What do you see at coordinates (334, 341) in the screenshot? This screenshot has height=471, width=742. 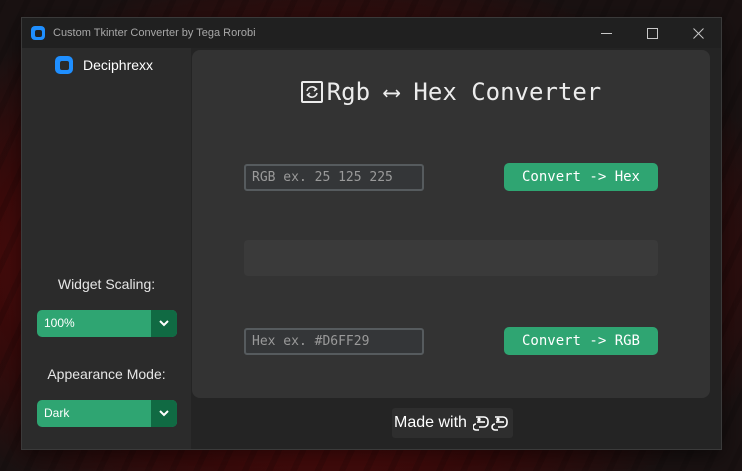 I see `hex-input` at bounding box center [334, 341].